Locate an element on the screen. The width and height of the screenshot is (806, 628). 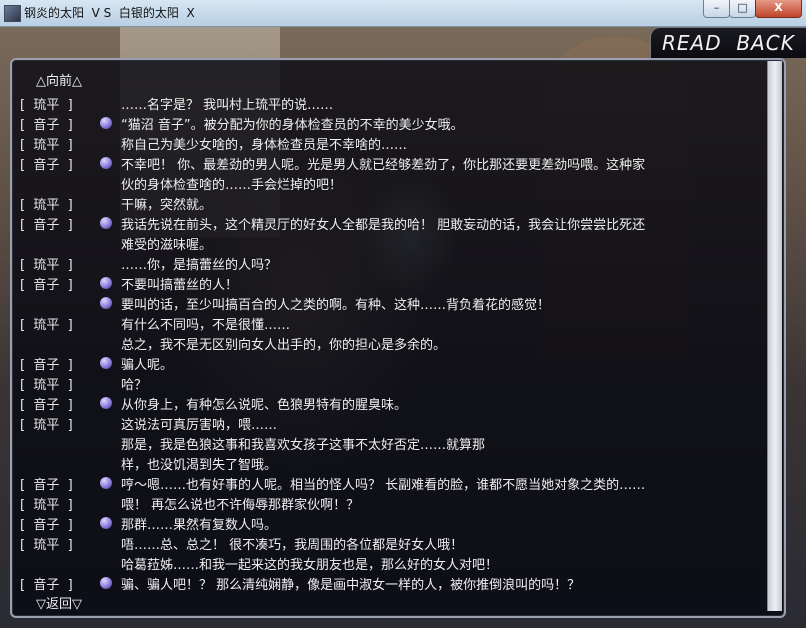
log-entry: [ 音子 ] 那群……果然有复数人吗。 is located at coordinates (403, 524).